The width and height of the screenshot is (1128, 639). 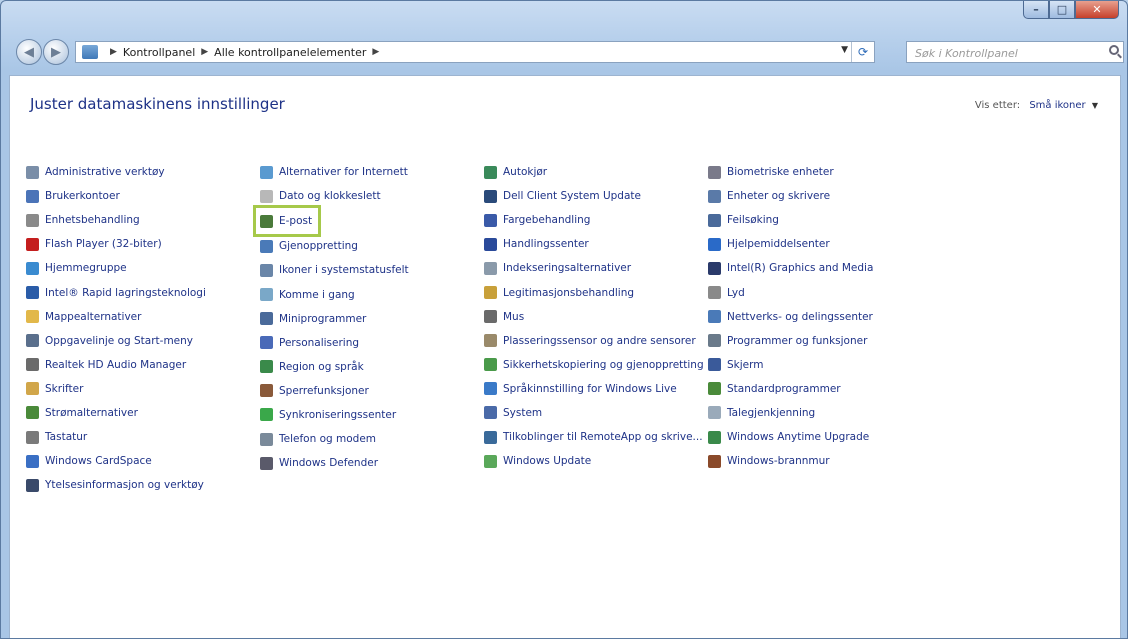 I want to click on back-button: ◀, so click(x=29, y=52).